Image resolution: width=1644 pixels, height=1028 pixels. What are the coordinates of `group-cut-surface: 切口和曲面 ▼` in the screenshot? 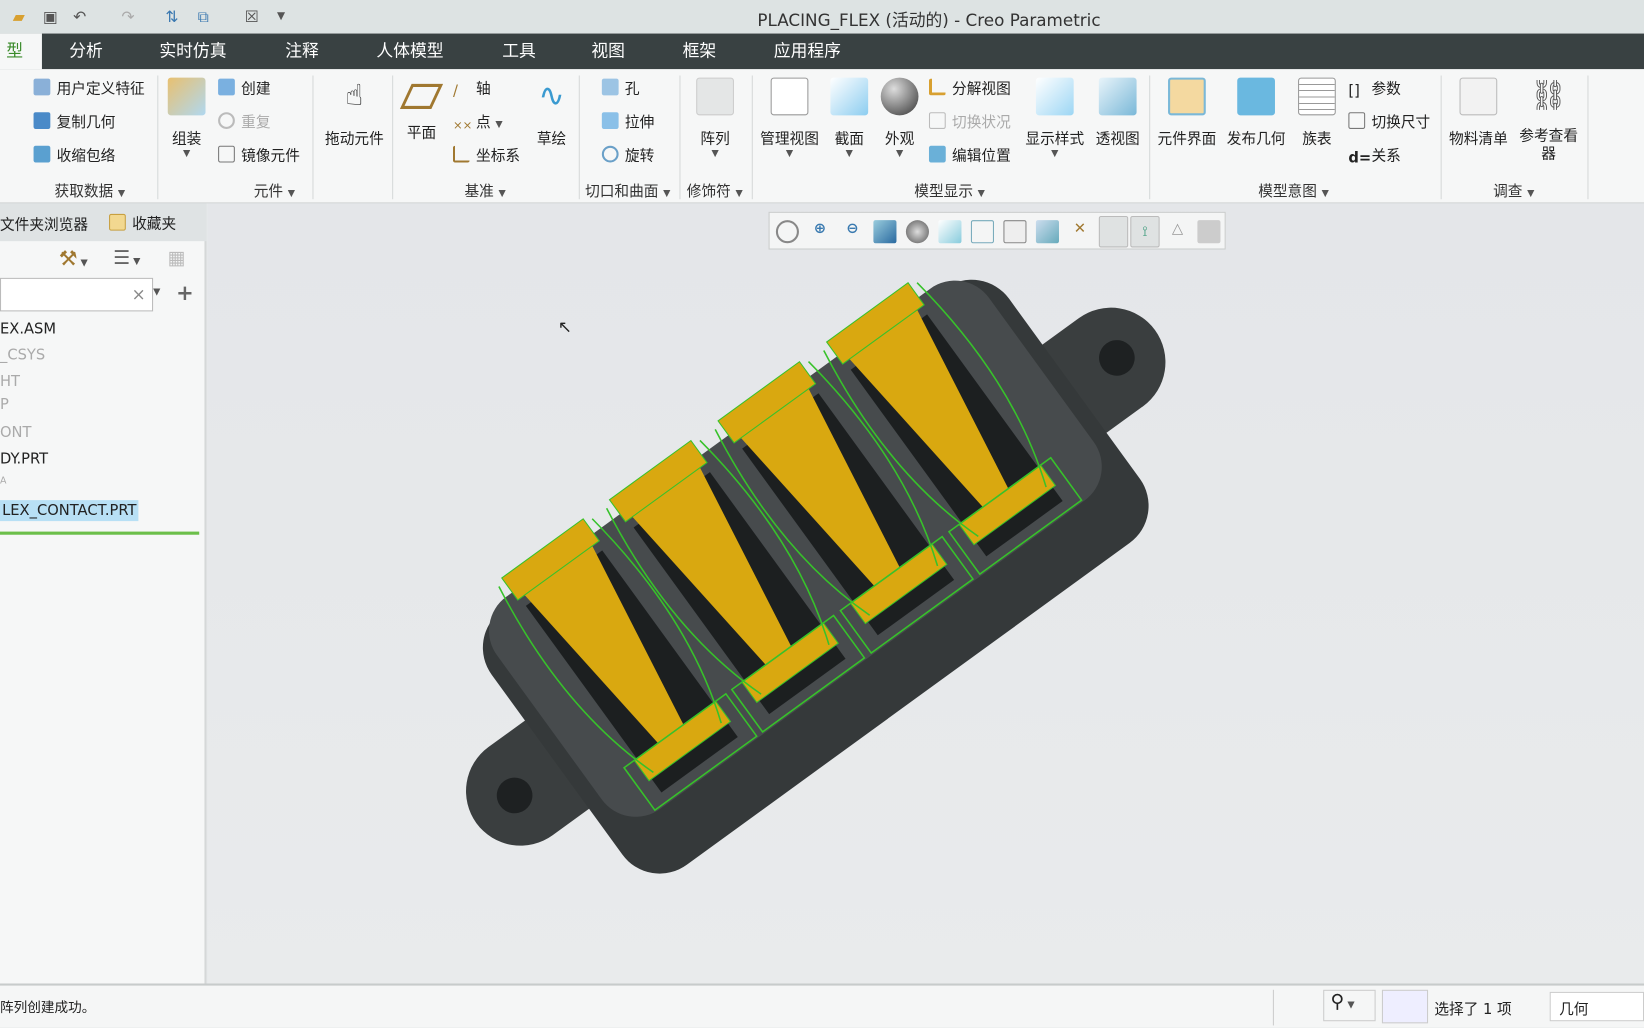 It's located at (627, 190).